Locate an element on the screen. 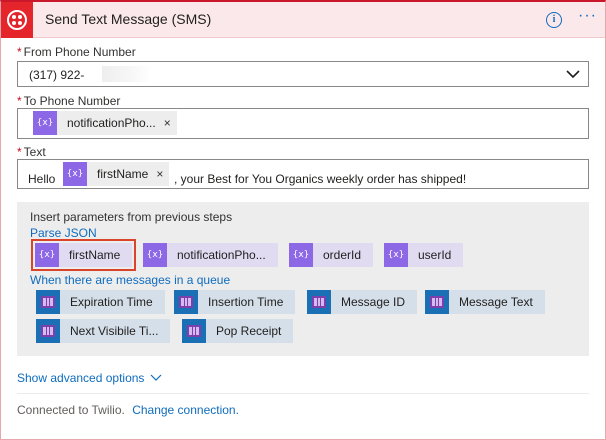 The height and width of the screenshot is (440, 606). from-phone-value: (317) 922- is located at coordinates (57, 75).